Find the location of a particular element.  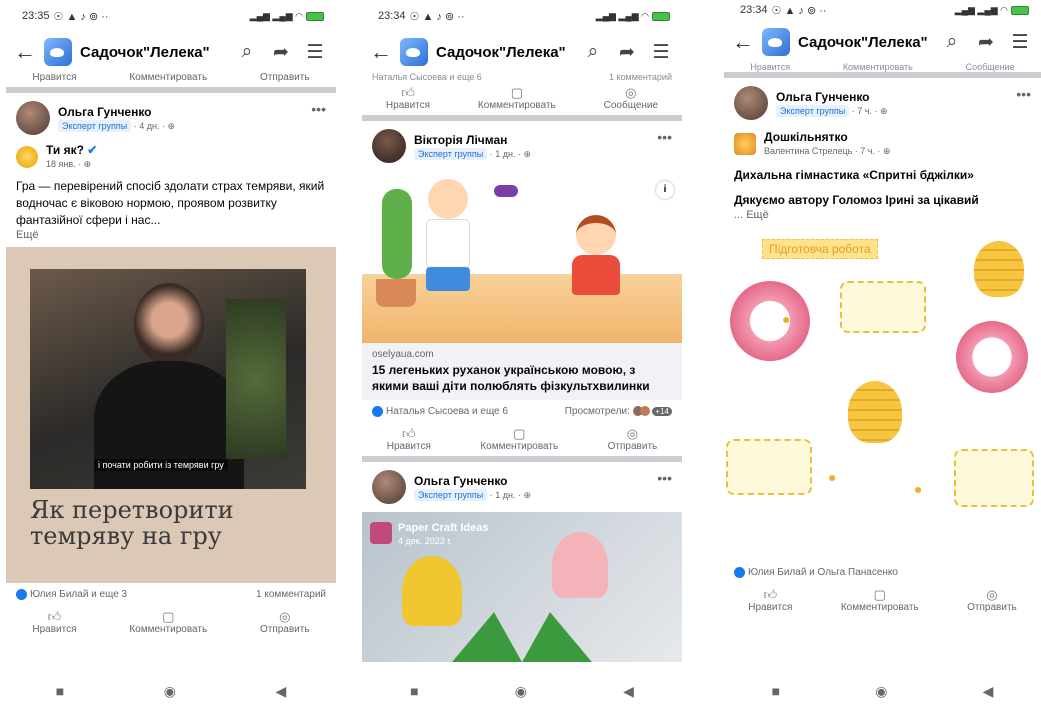

reactions-row: Юлия Билай и Ольга Панасенко is located at coordinates (882, 572).